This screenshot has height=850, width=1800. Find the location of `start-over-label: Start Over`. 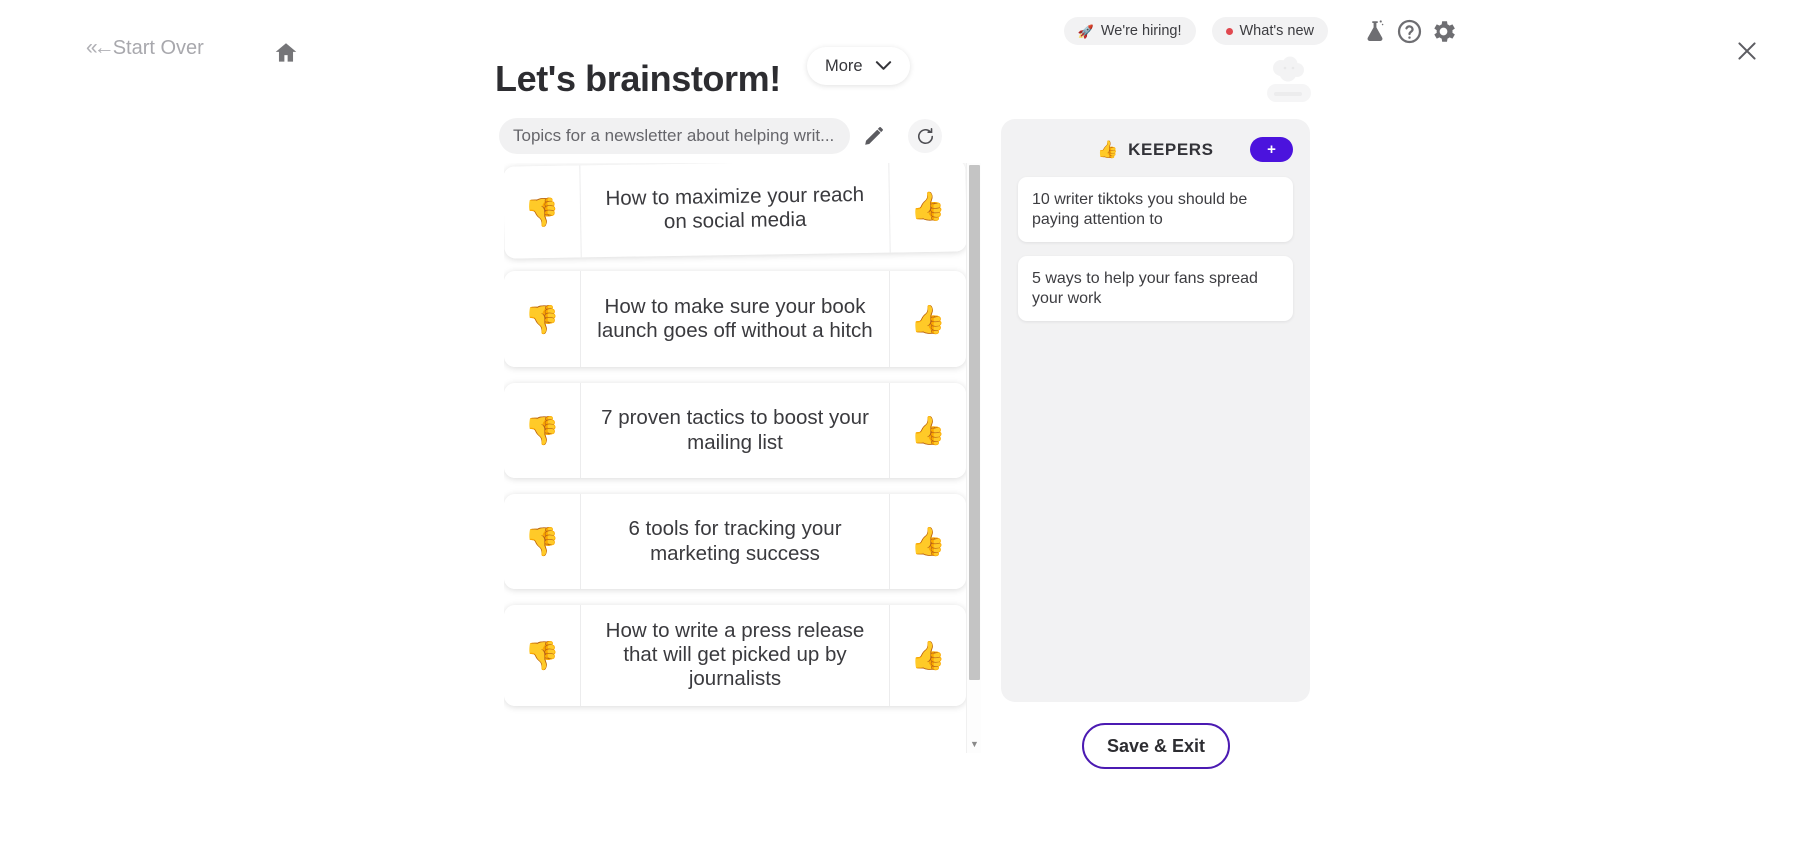

start-over-label: Start Over is located at coordinates (158, 47).